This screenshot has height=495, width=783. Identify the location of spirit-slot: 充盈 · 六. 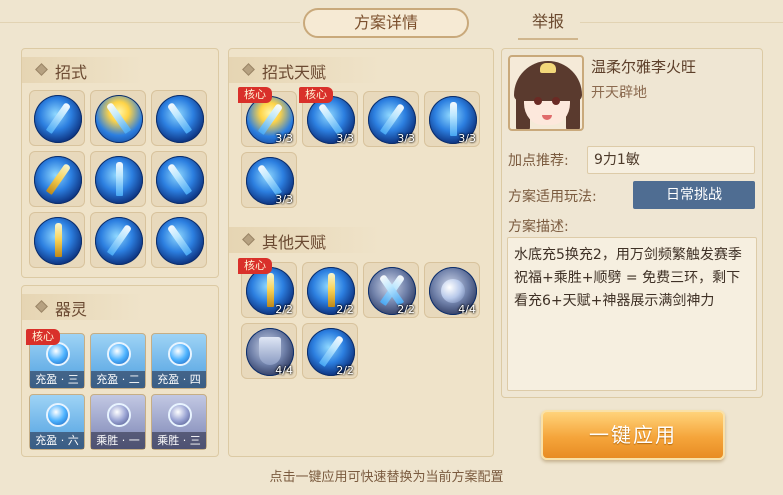
(57, 422).